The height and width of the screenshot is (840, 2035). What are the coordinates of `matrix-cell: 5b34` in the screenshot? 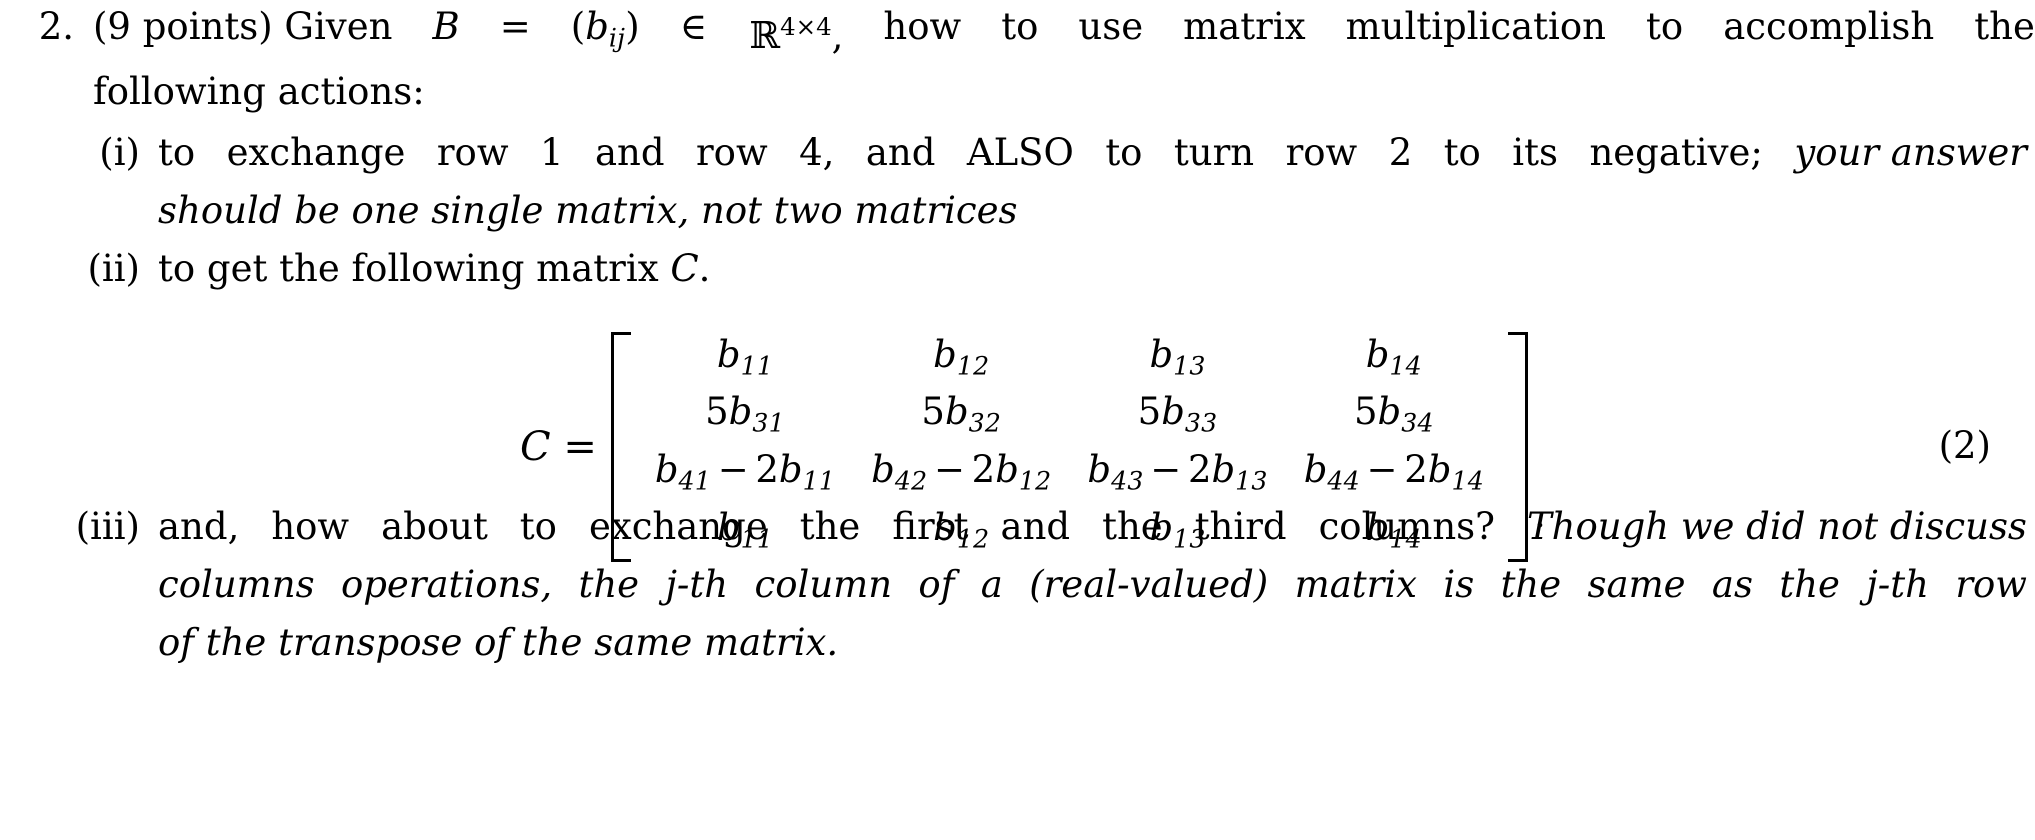 It's located at (1393, 414).